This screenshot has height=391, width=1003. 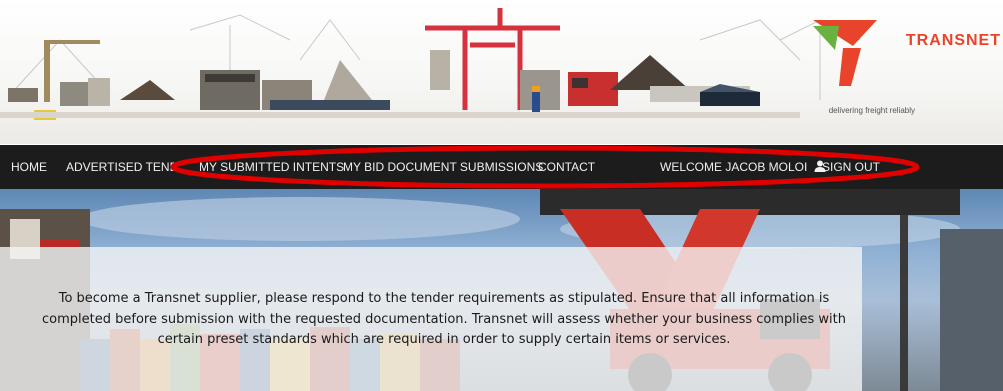 What do you see at coordinates (908, 73) in the screenshot?
I see `transnet-brand: TRANSNET delivering freight reliably` at bounding box center [908, 73].